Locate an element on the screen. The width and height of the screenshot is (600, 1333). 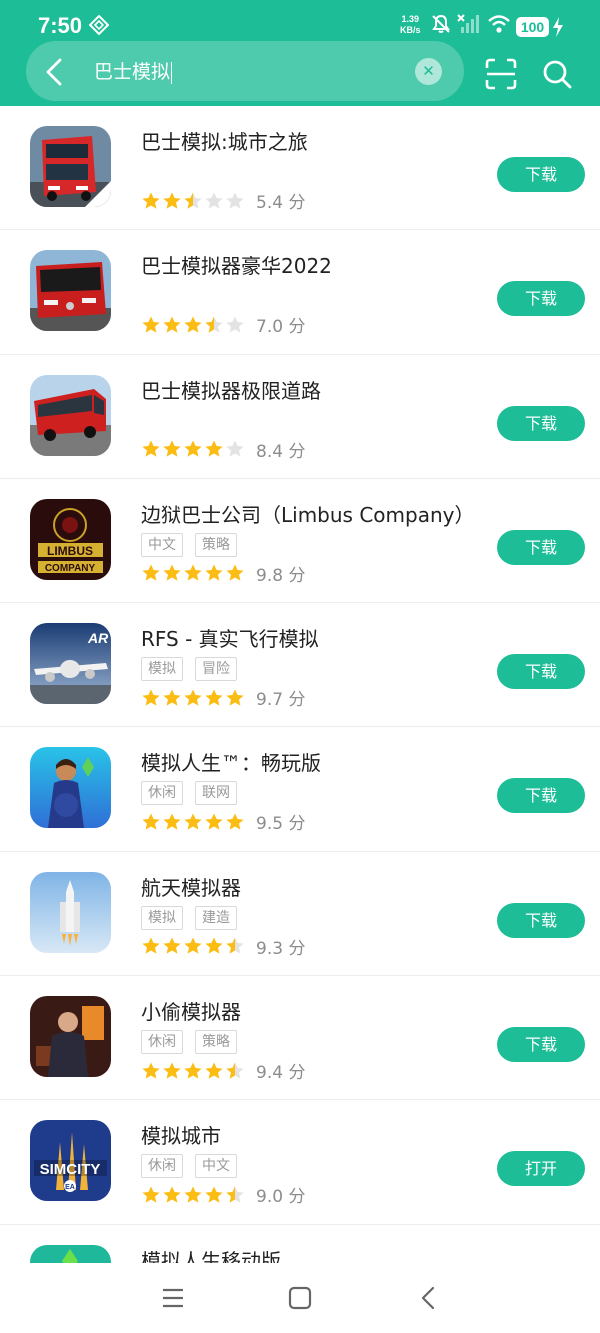
app-name: 边狱巴士公司（Limbus Company） is located at coordinates (307, 513).